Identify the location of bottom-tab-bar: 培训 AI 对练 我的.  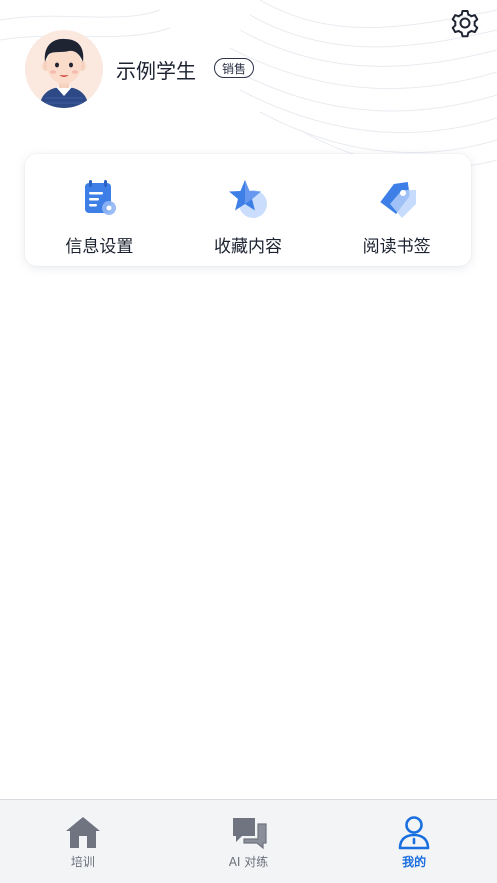
(248, 841).